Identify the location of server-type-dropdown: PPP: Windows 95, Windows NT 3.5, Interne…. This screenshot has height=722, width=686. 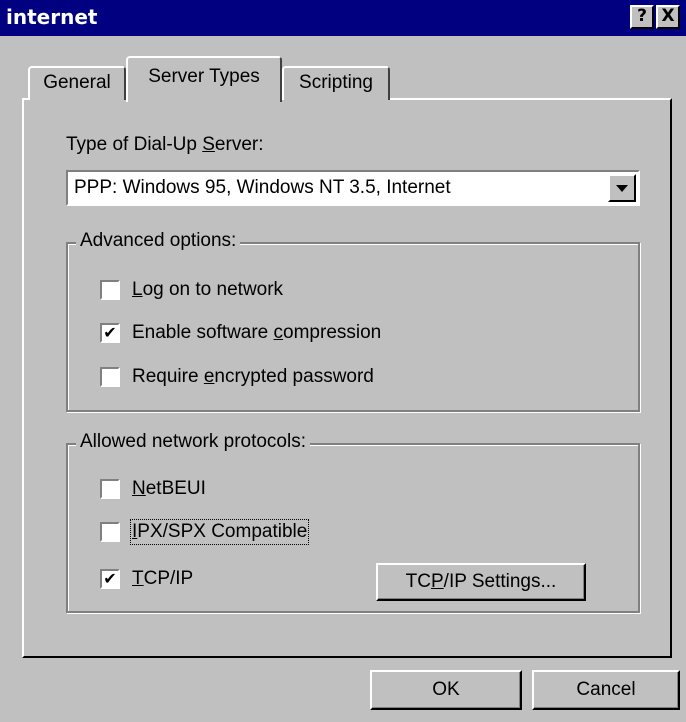
(353, 188).